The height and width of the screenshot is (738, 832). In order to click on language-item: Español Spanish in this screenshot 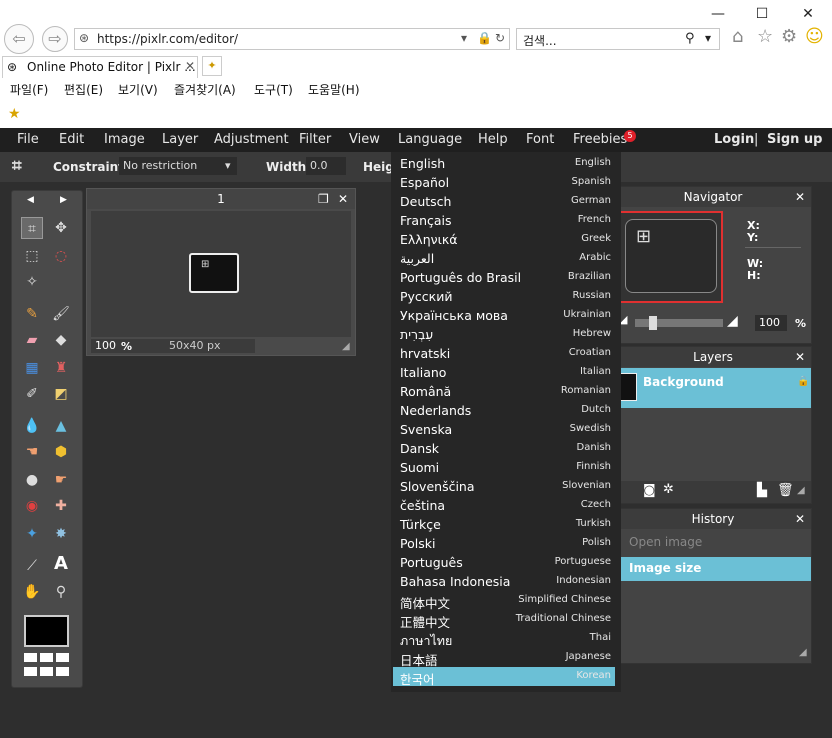, I will do `click(504, 182)`.